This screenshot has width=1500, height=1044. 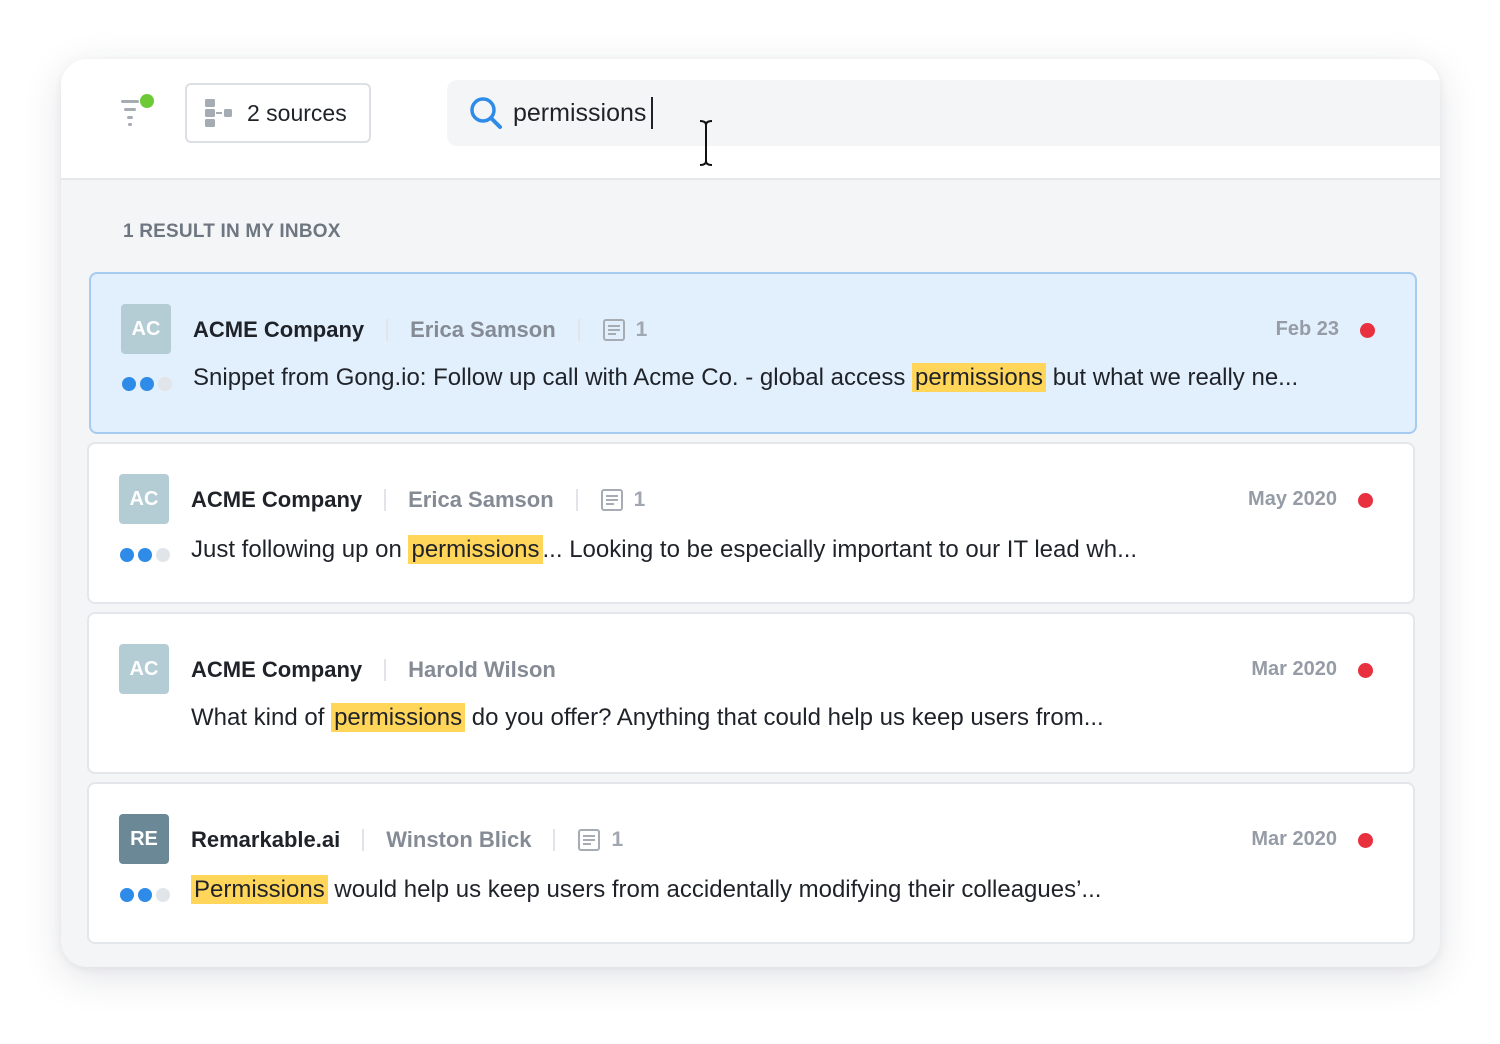 What do you see at coordinates (482, 670) in the screenshot?
I see `contact-name: Harold Wilson` at bounding box center [482, 670].